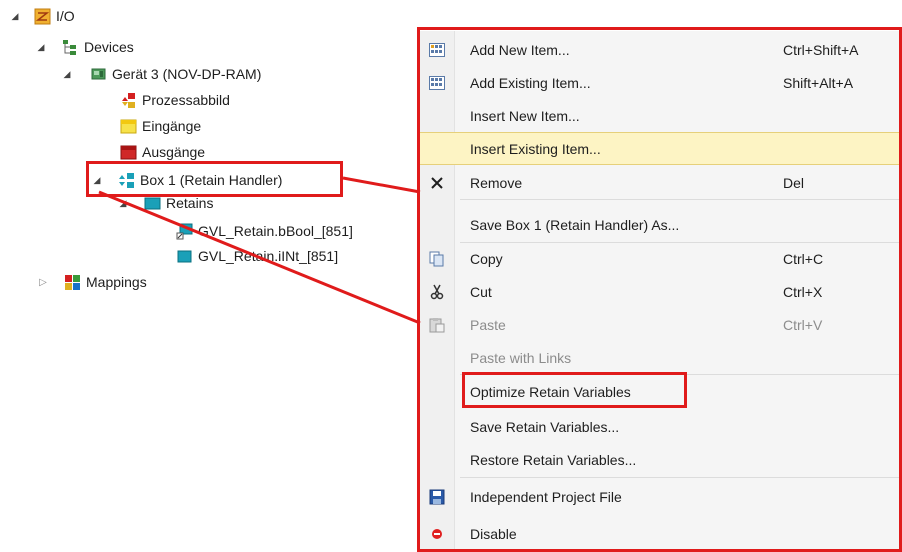 The height and width of the screenshot is (552, 902). Describe the element at coordinates (184, 256) in the screenshot. I see `variable-icon` at that location.